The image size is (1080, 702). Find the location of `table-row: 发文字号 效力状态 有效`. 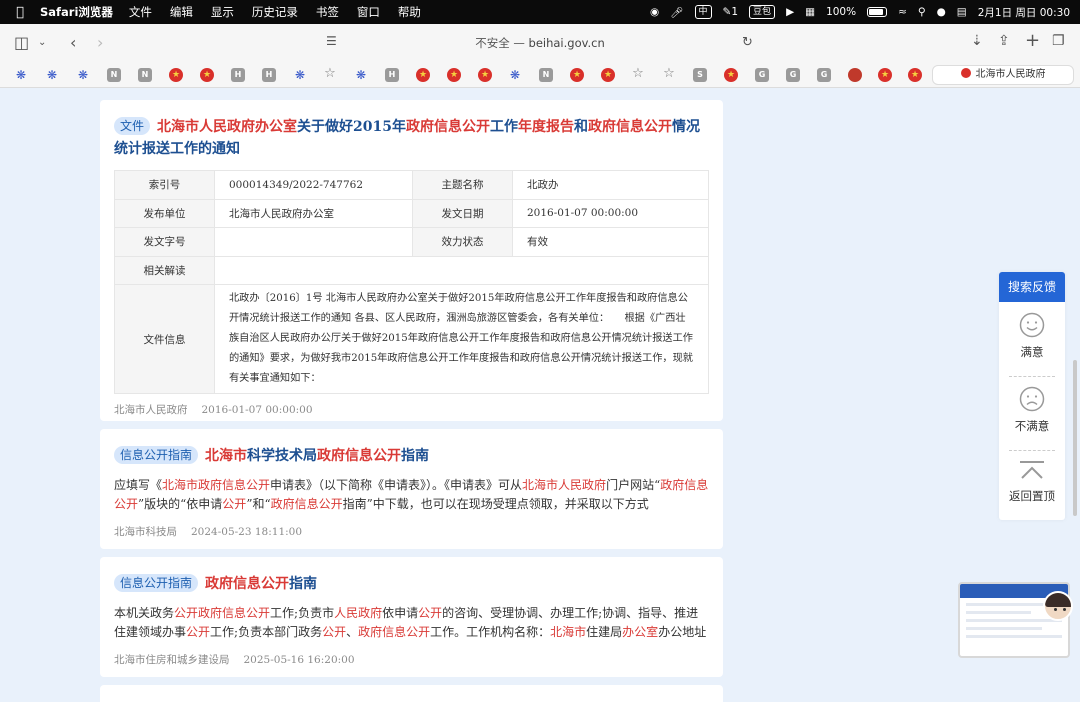

table-row: 发文字号 效力状态 有效 is located at coordinates (411, 242).